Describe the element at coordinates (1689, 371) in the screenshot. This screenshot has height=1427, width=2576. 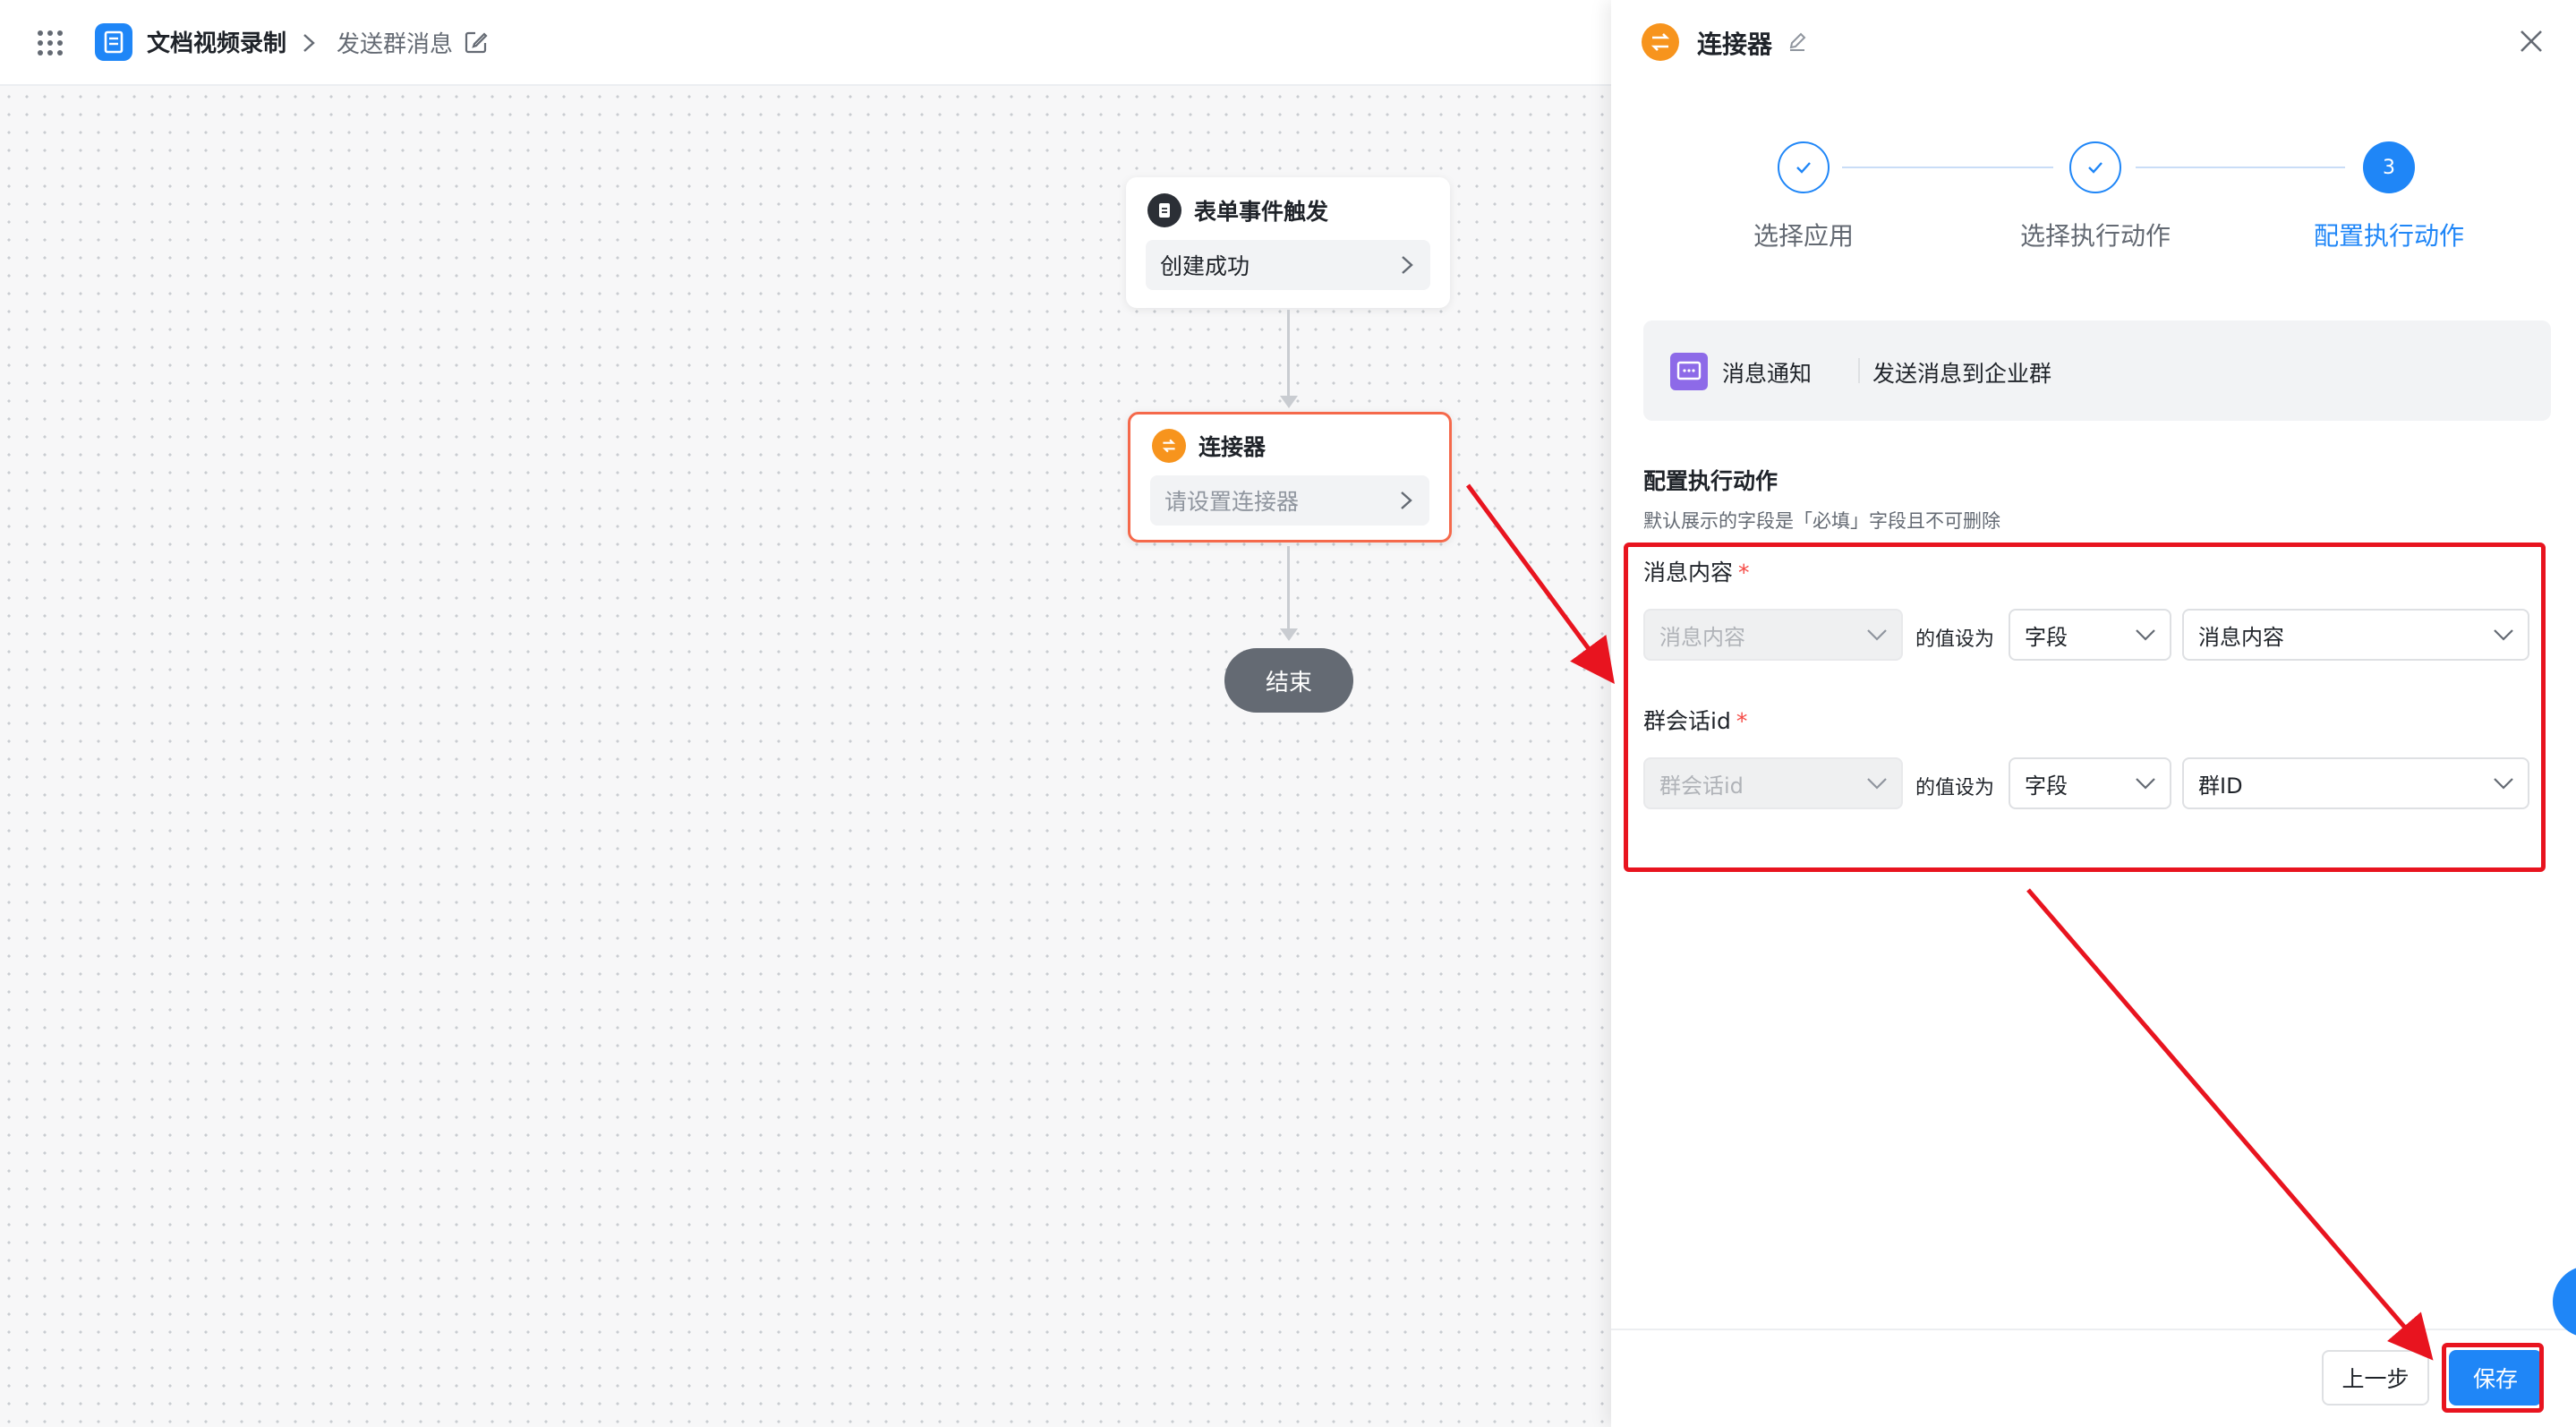
I see `message-icon` at that location.